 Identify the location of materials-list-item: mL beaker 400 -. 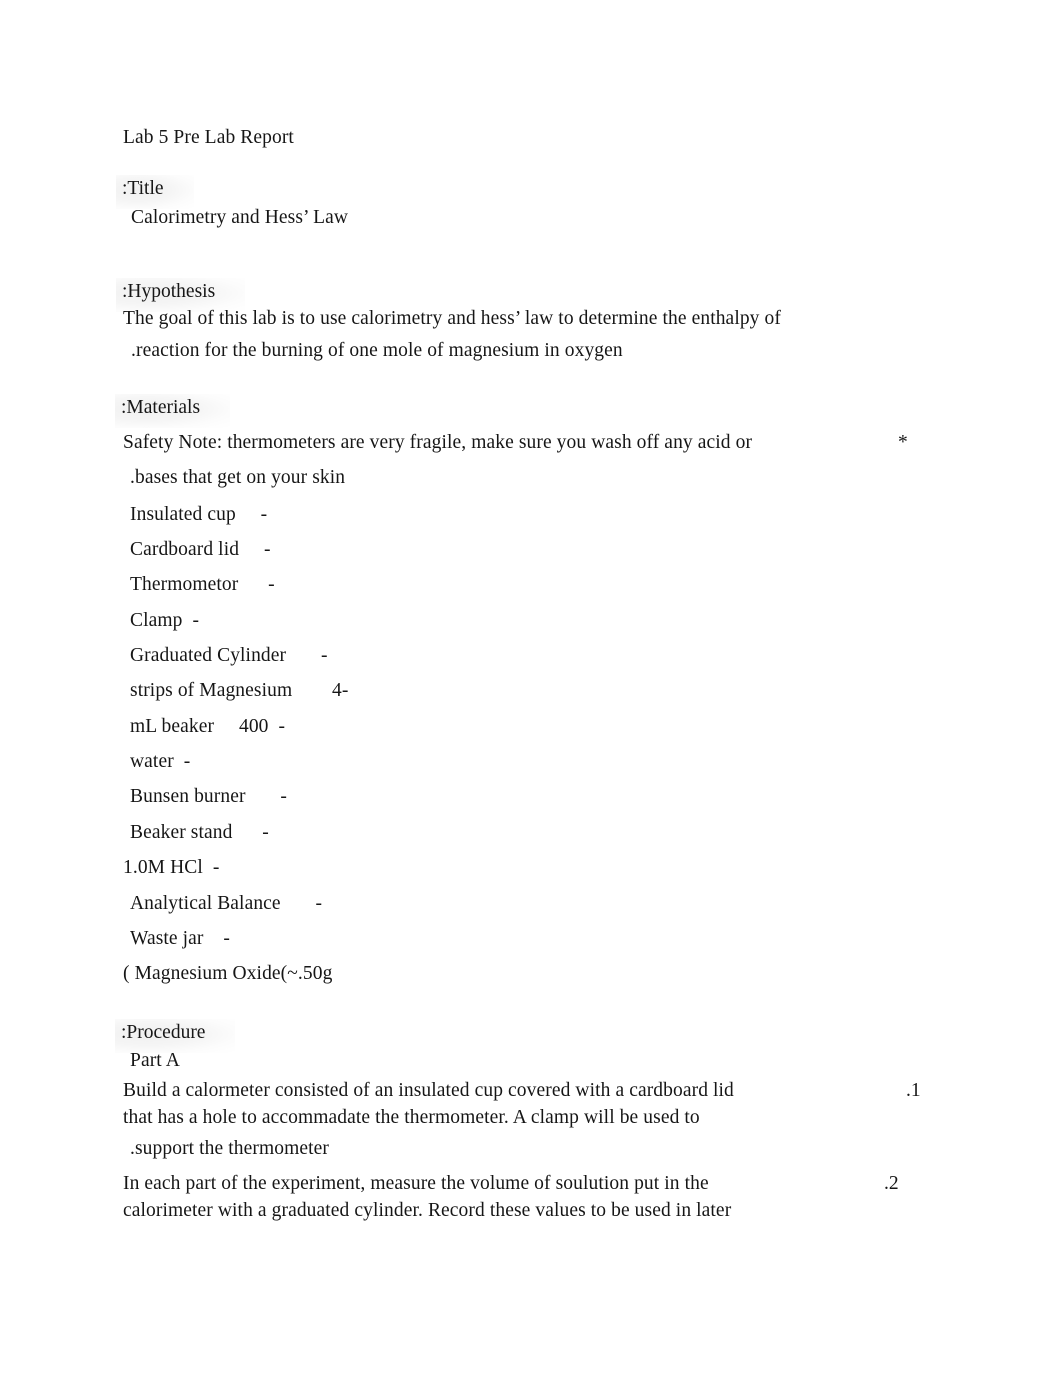
(208, 726).